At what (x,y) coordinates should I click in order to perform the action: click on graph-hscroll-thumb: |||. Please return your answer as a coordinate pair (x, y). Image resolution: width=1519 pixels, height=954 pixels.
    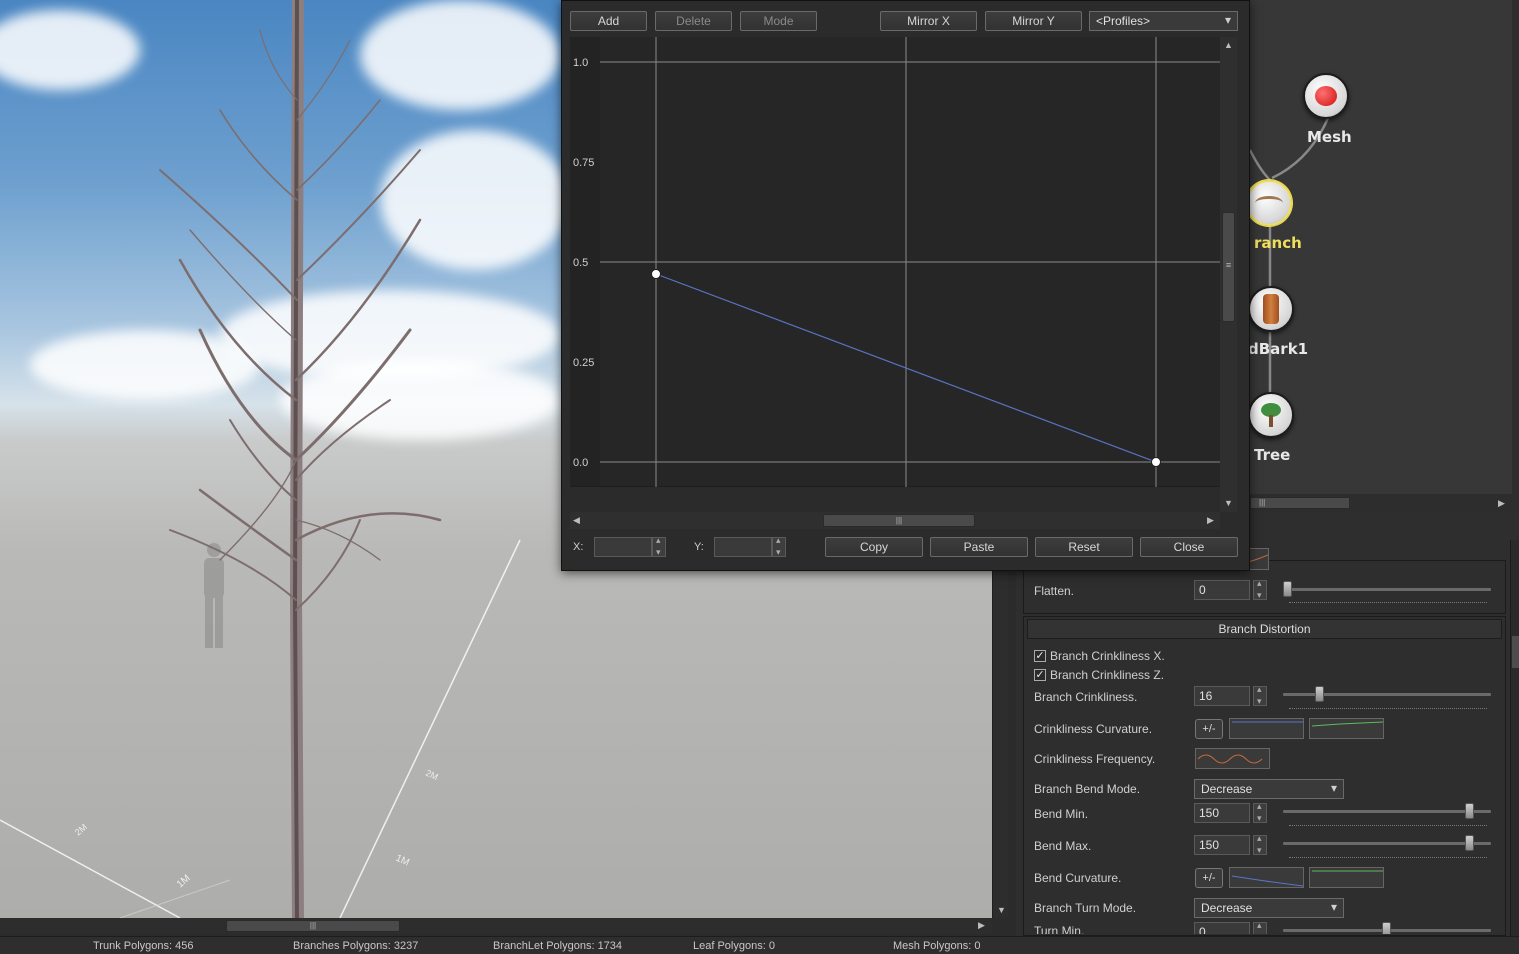
    Looking at the image, I should click on (899, 520).